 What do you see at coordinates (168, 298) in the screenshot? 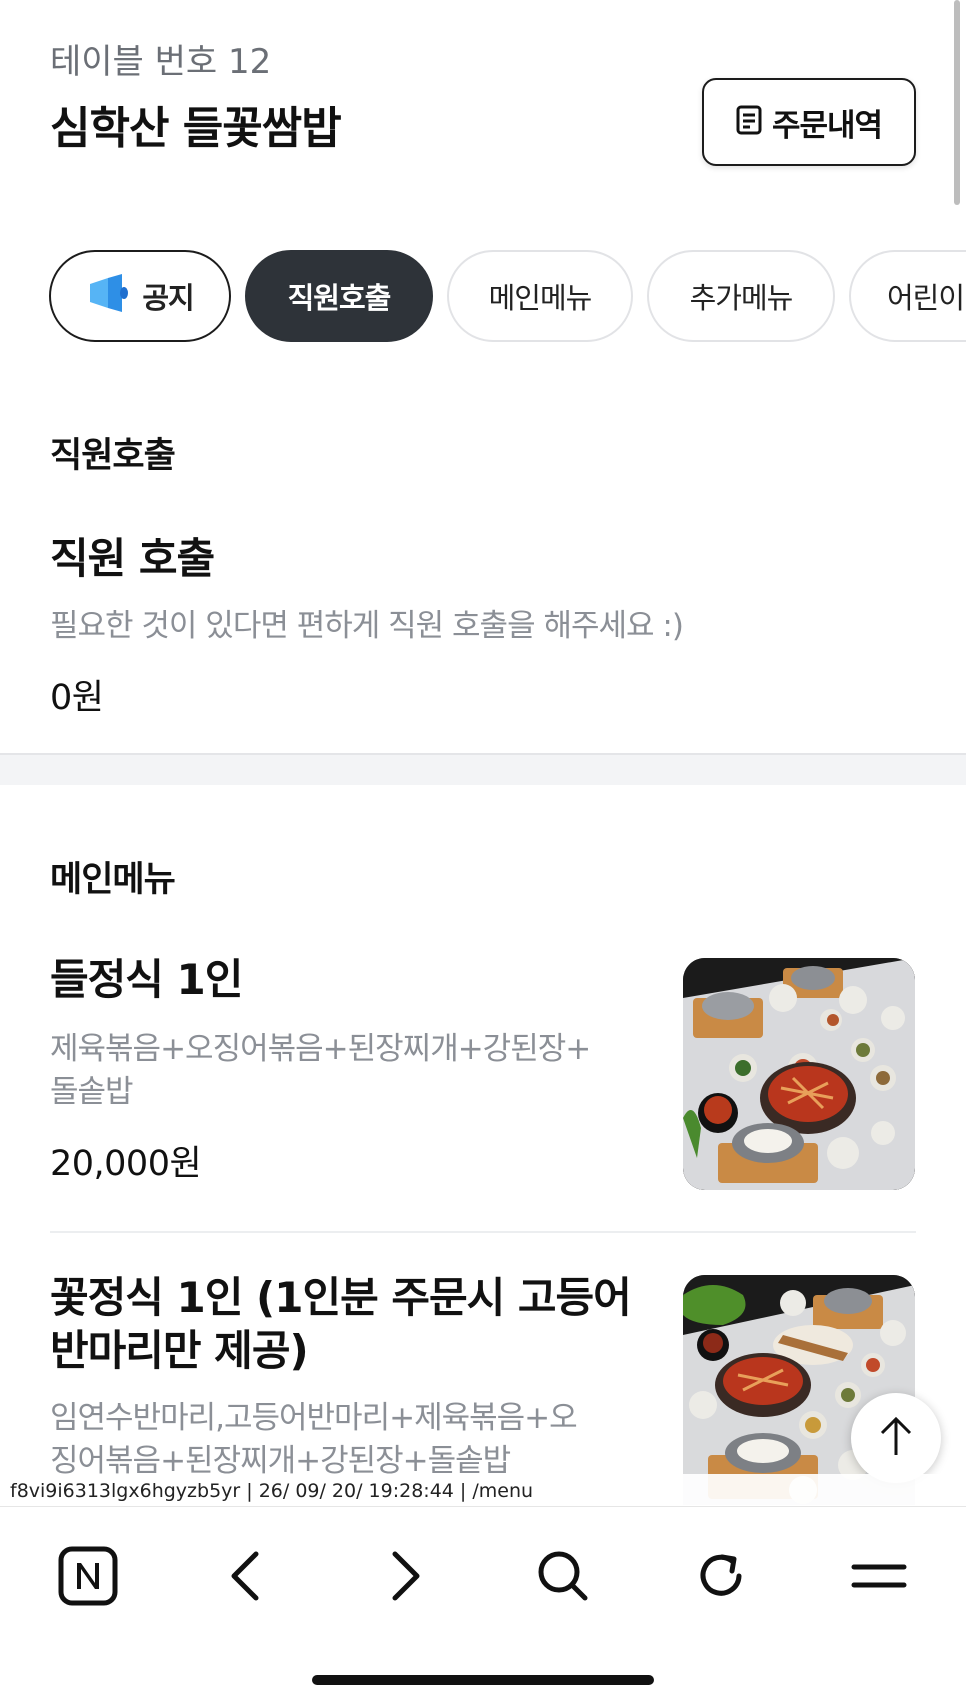
I see `tab-notice-label: 공지` at bounding box center [168, 298].